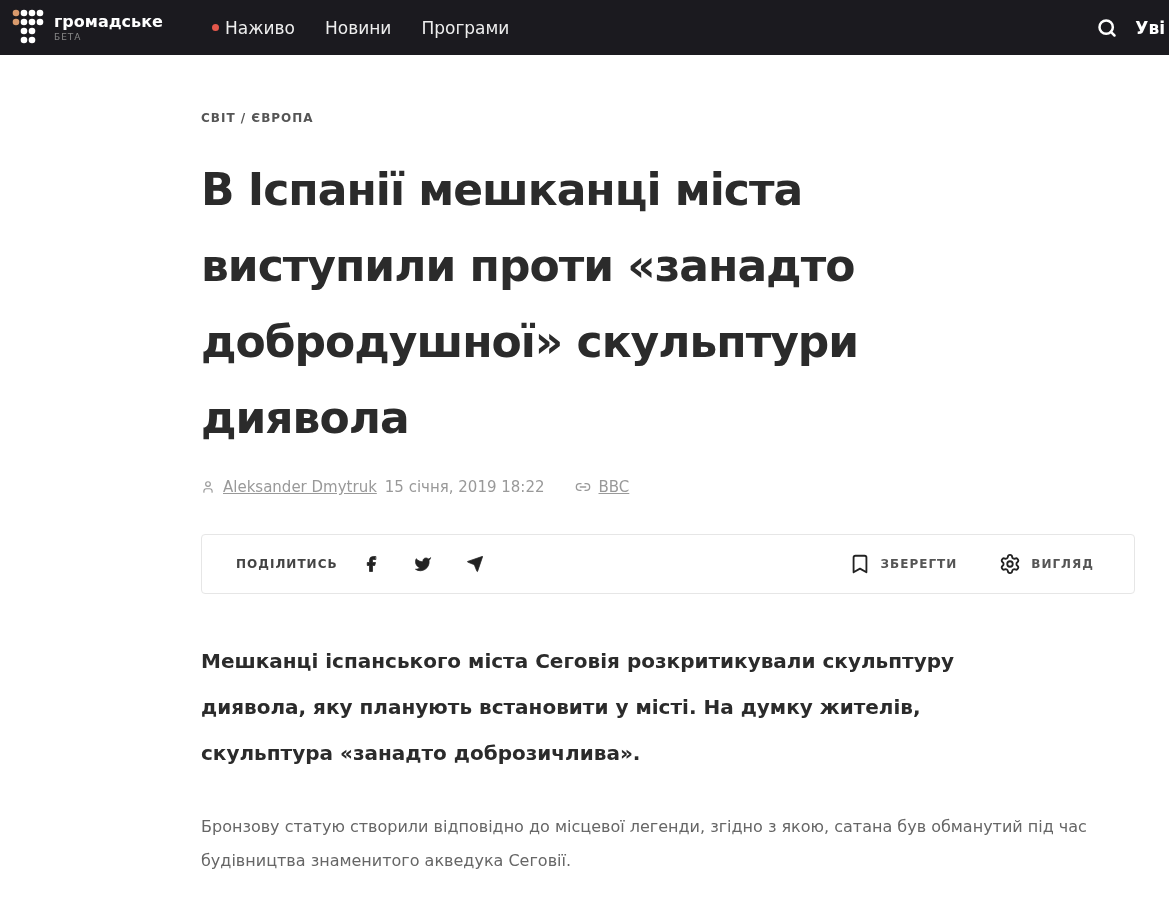 The image size is (1169, 900). I want to click on telegram-icon, so click(474, 564).